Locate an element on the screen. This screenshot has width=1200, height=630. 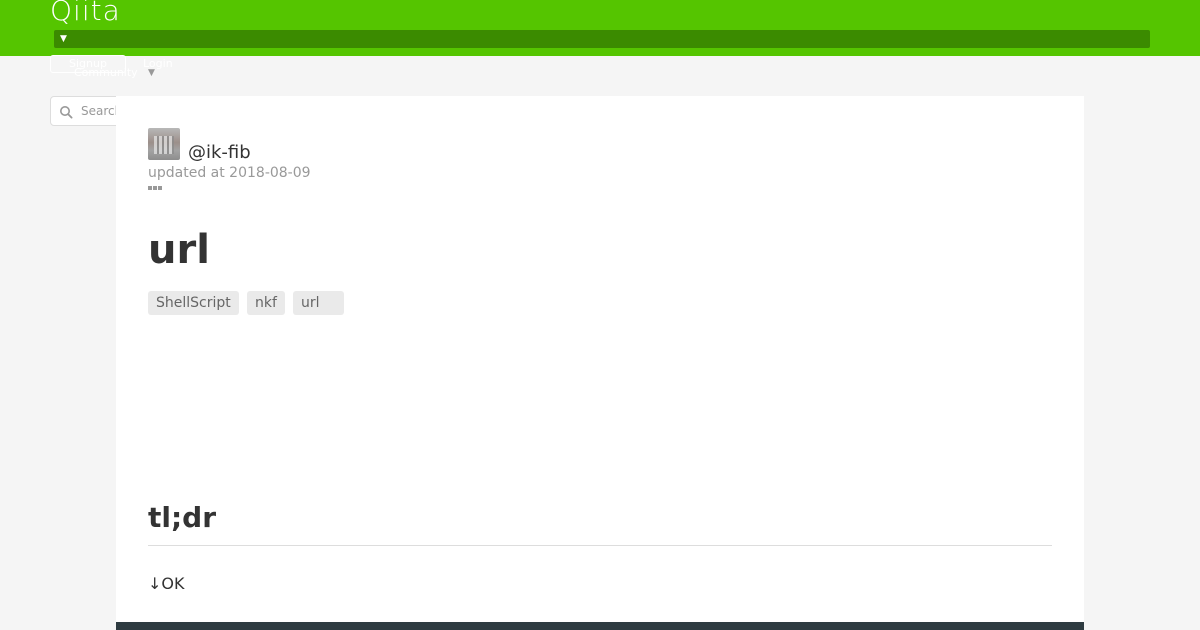
tag-nkf: nkf is located at coordinates (266, 303).